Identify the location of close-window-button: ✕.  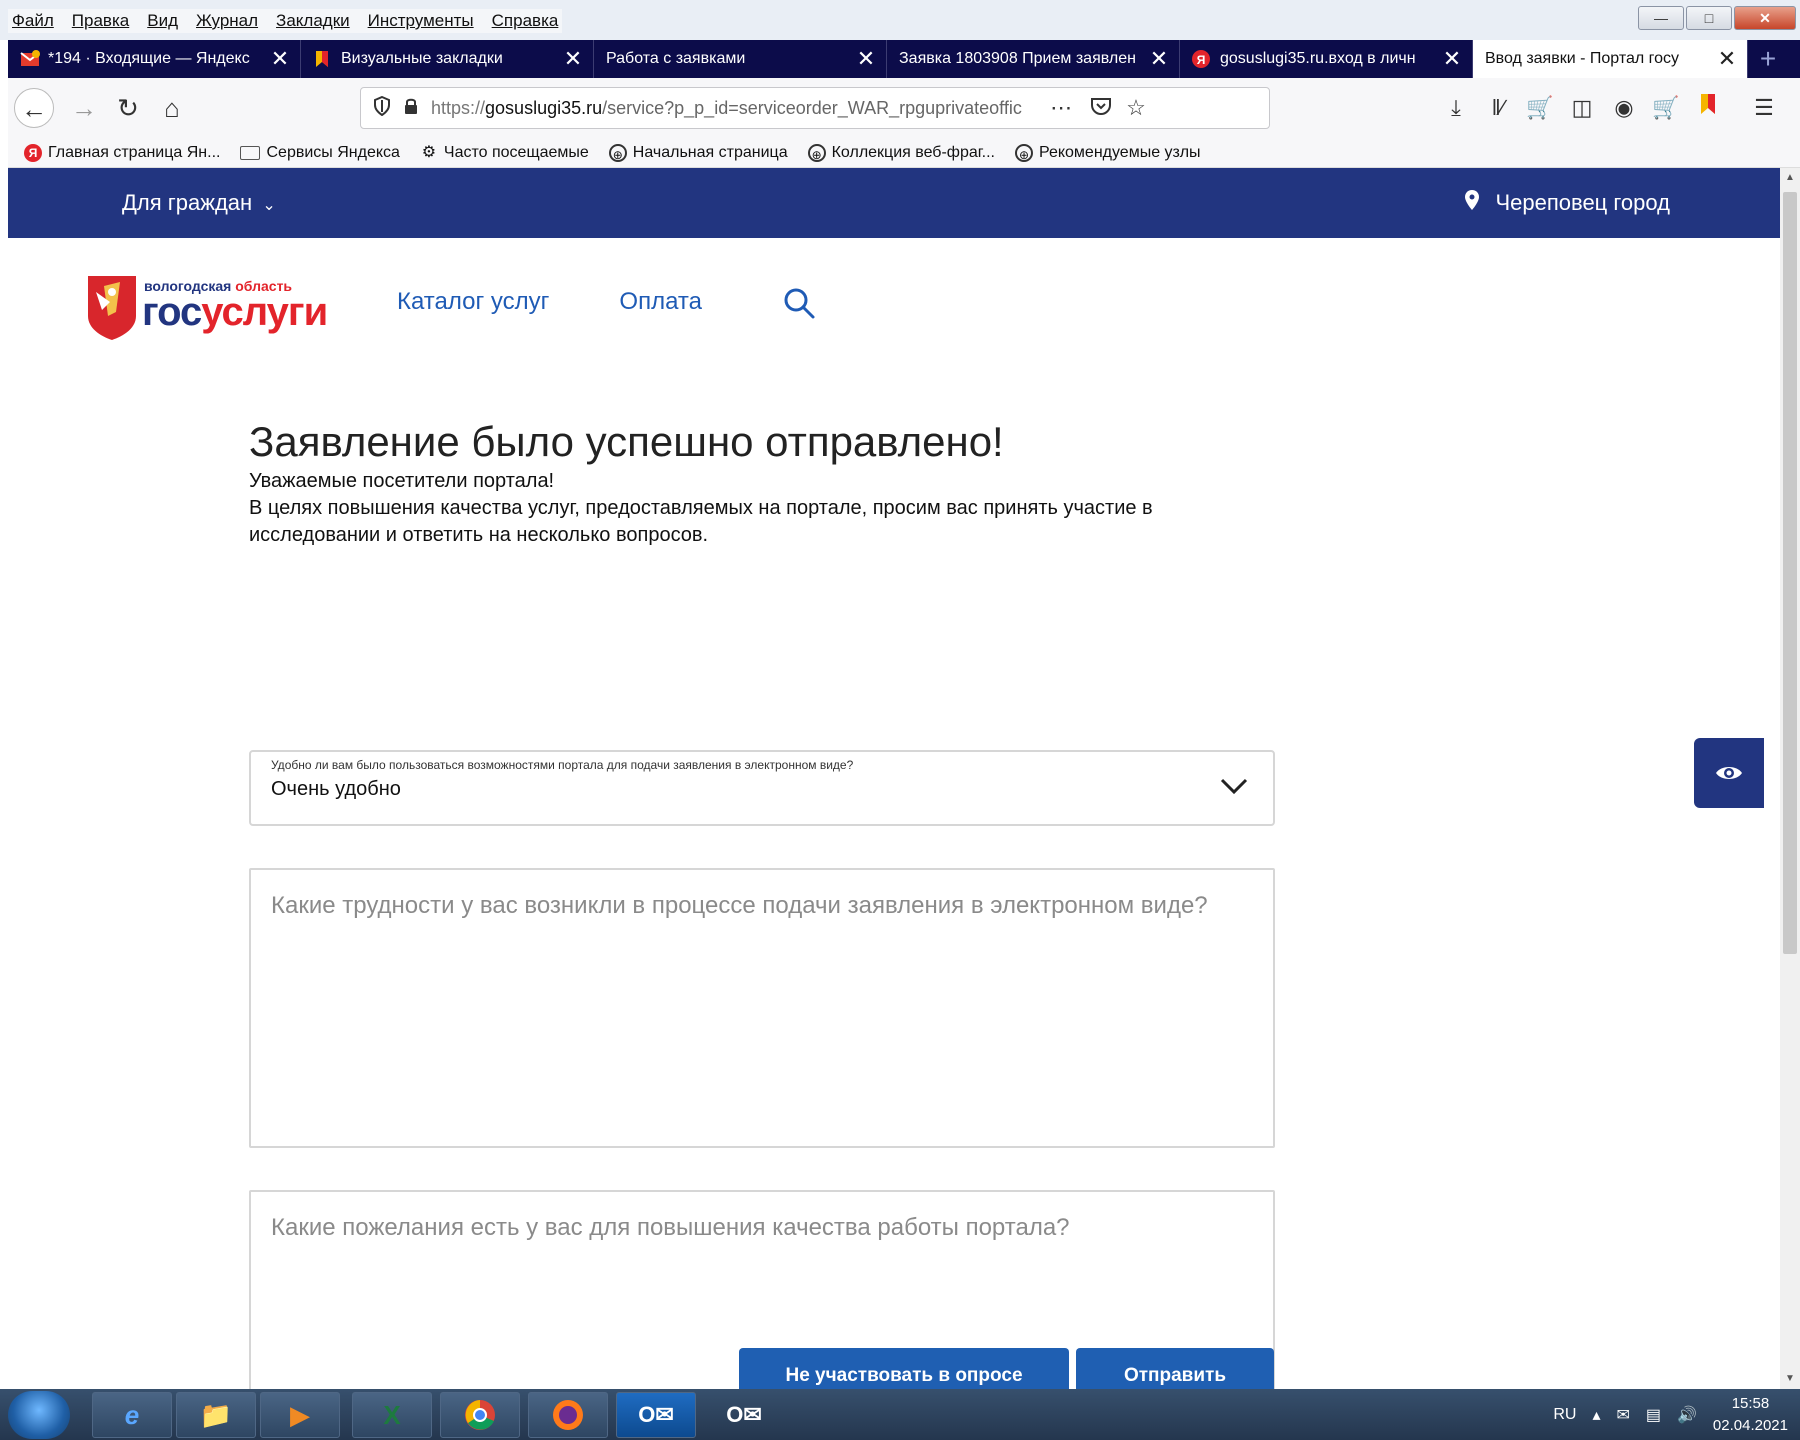
(1765, 18).